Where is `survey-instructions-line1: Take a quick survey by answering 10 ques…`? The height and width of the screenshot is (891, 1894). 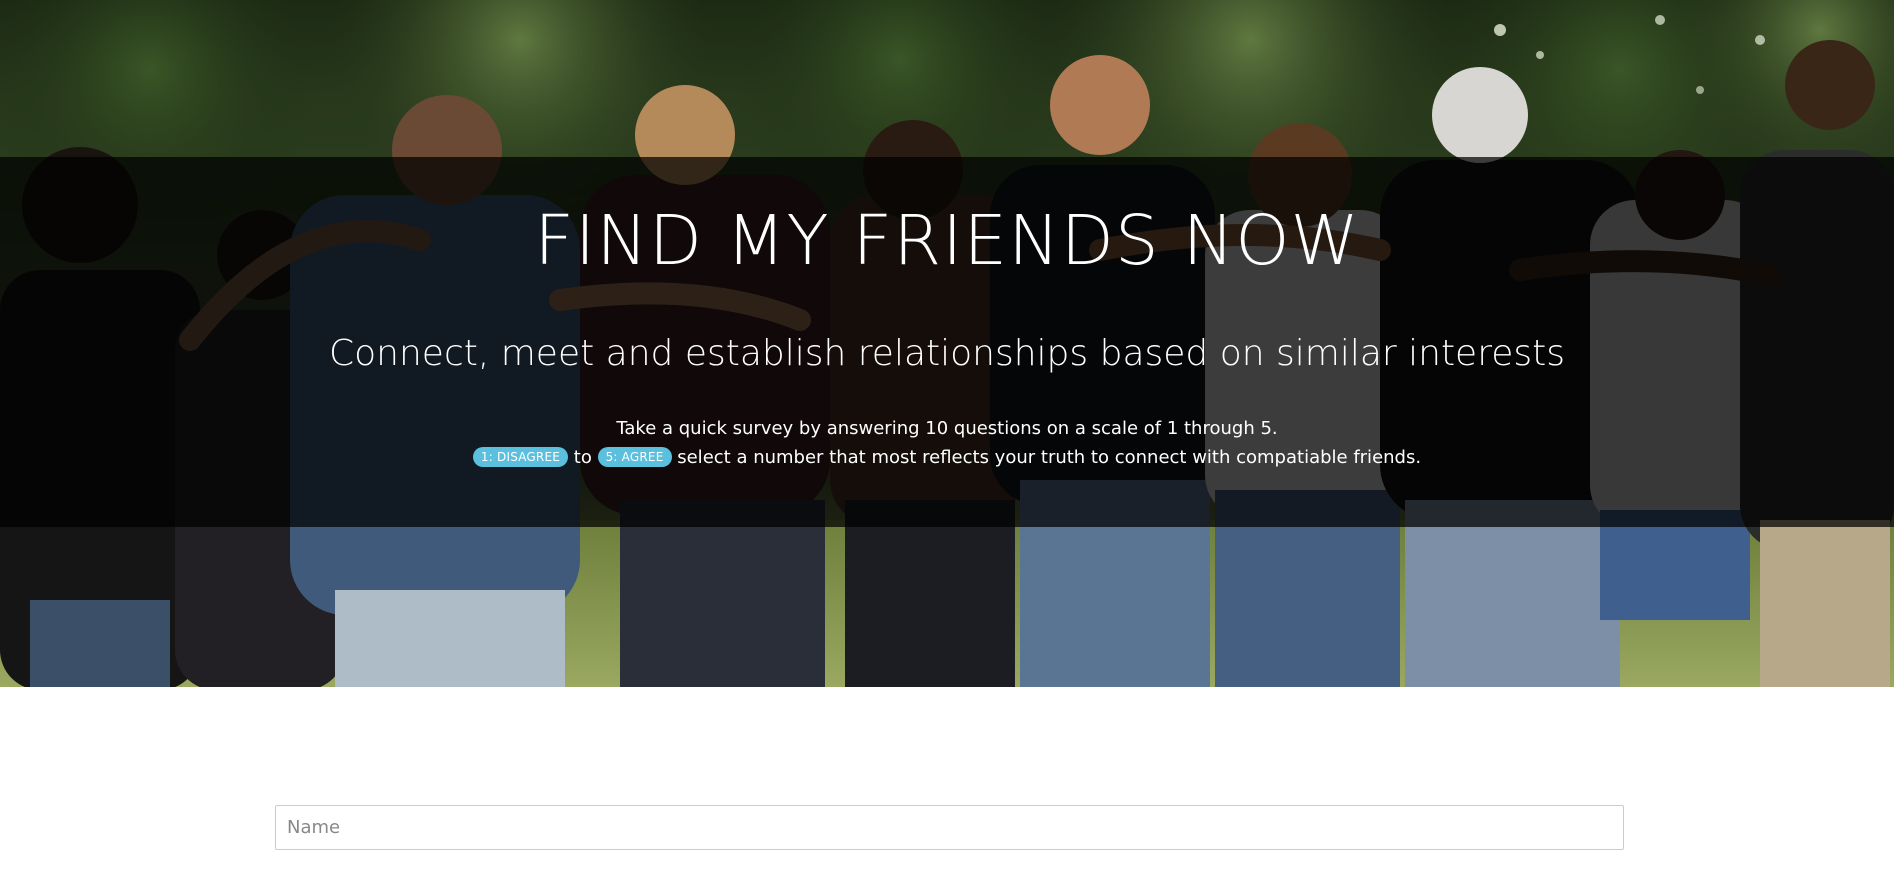
survey-instructions-line1: Take a quick survey by answering 10 ques… is located at coordinates (947, 428).